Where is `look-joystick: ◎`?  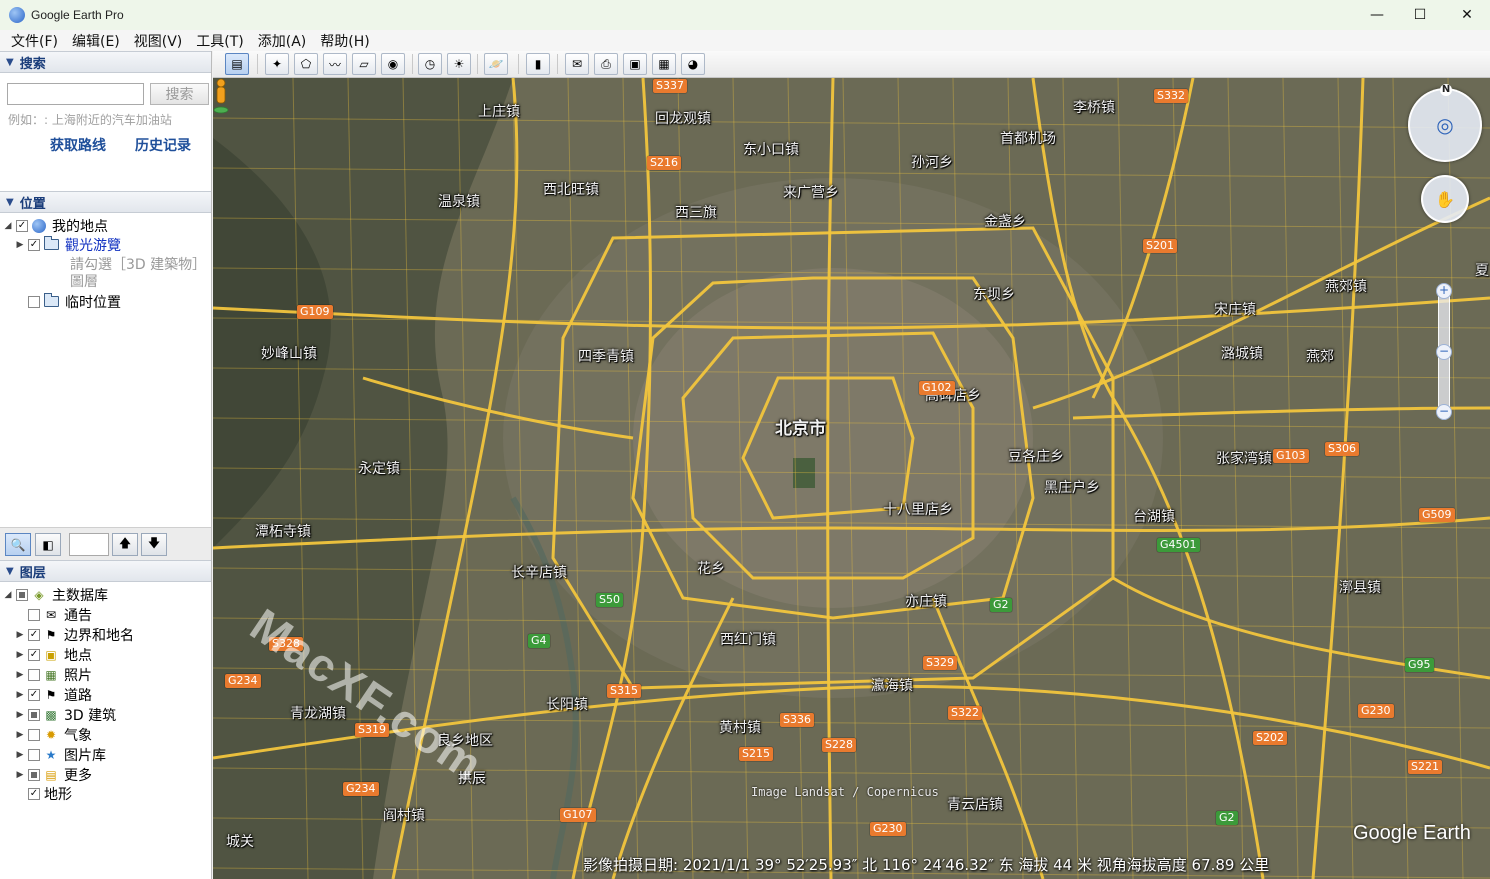 look-joystick: ◎ is located at coordinates (1445, 125).